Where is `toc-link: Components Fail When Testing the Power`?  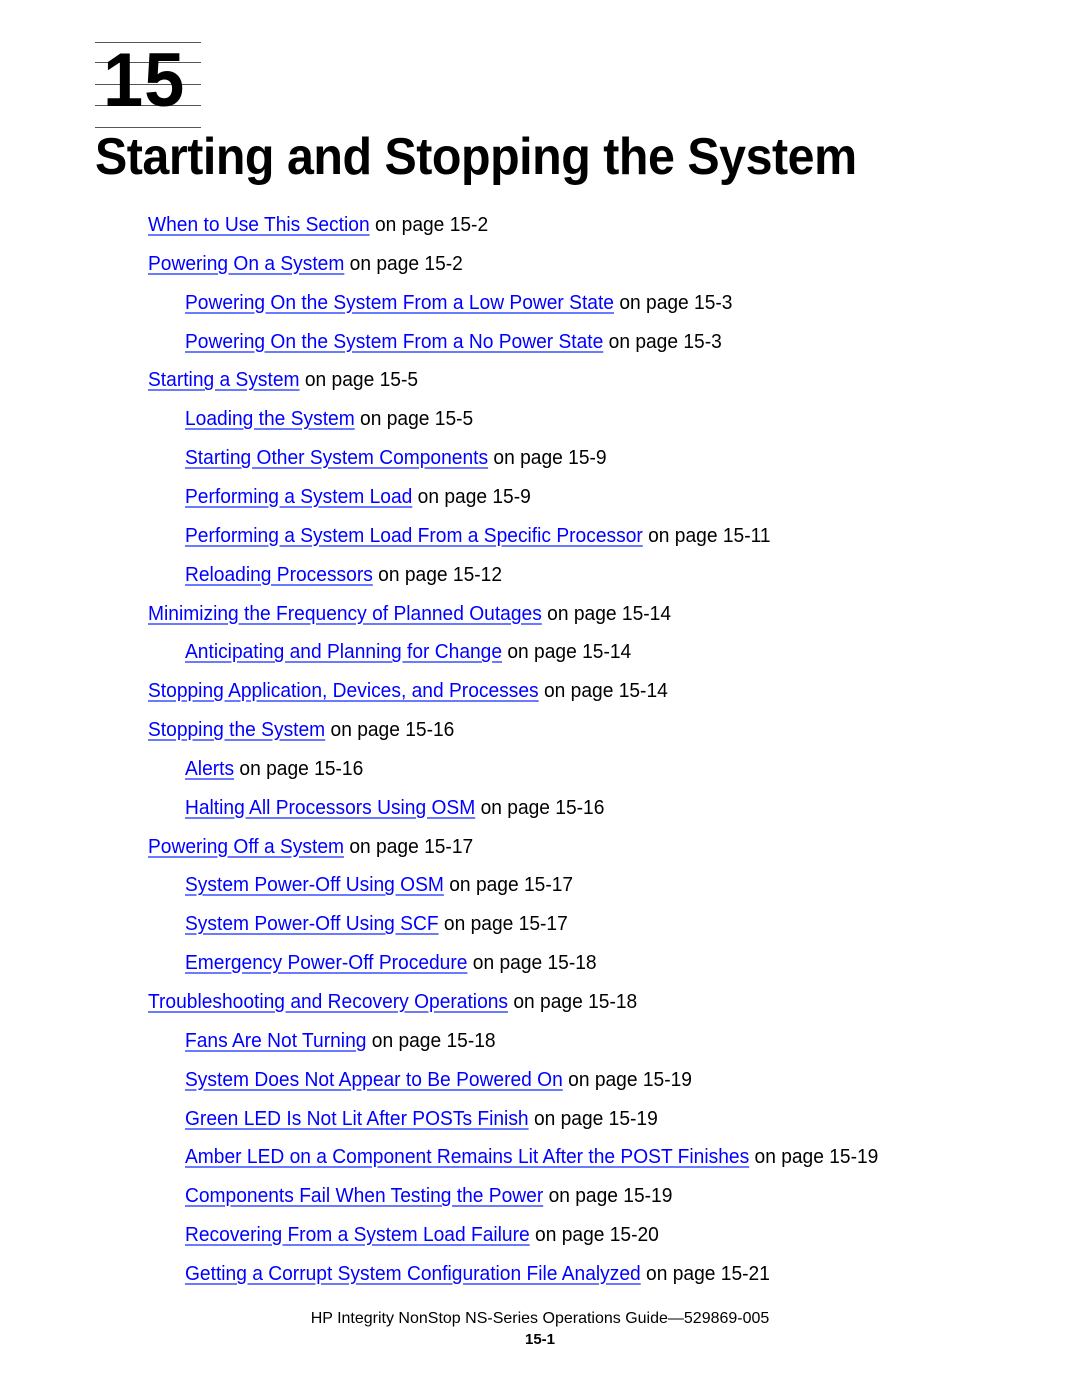
toc-link: Components Fail When Testing the Power is located at coordinates (364, 1196).